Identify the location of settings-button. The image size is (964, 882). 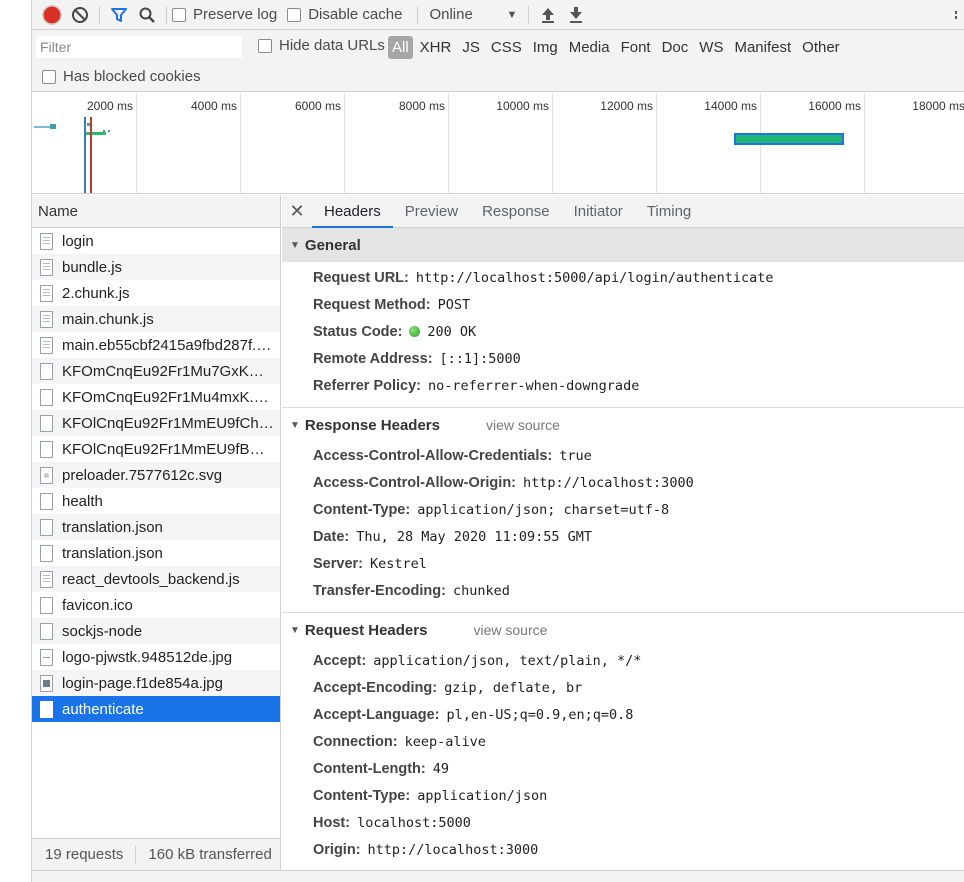
(956, 15).